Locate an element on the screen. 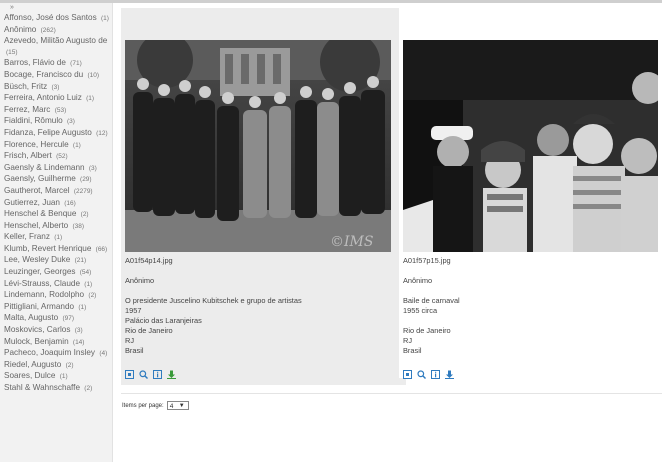 Image resolution: width=662 pixels, height=462 pixels. items-per-page-select: 4 ▼ is located at coordinates (177, 405).